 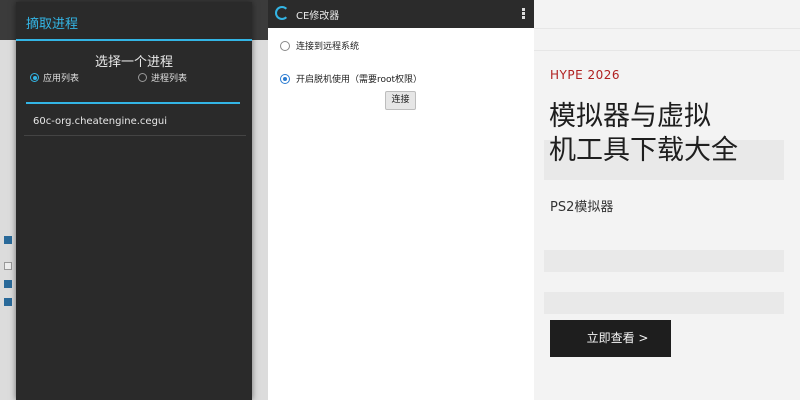 I want to click on option-offline-root-label: 开启脱机使用（需要root权限）, so click(x=359, y=80).